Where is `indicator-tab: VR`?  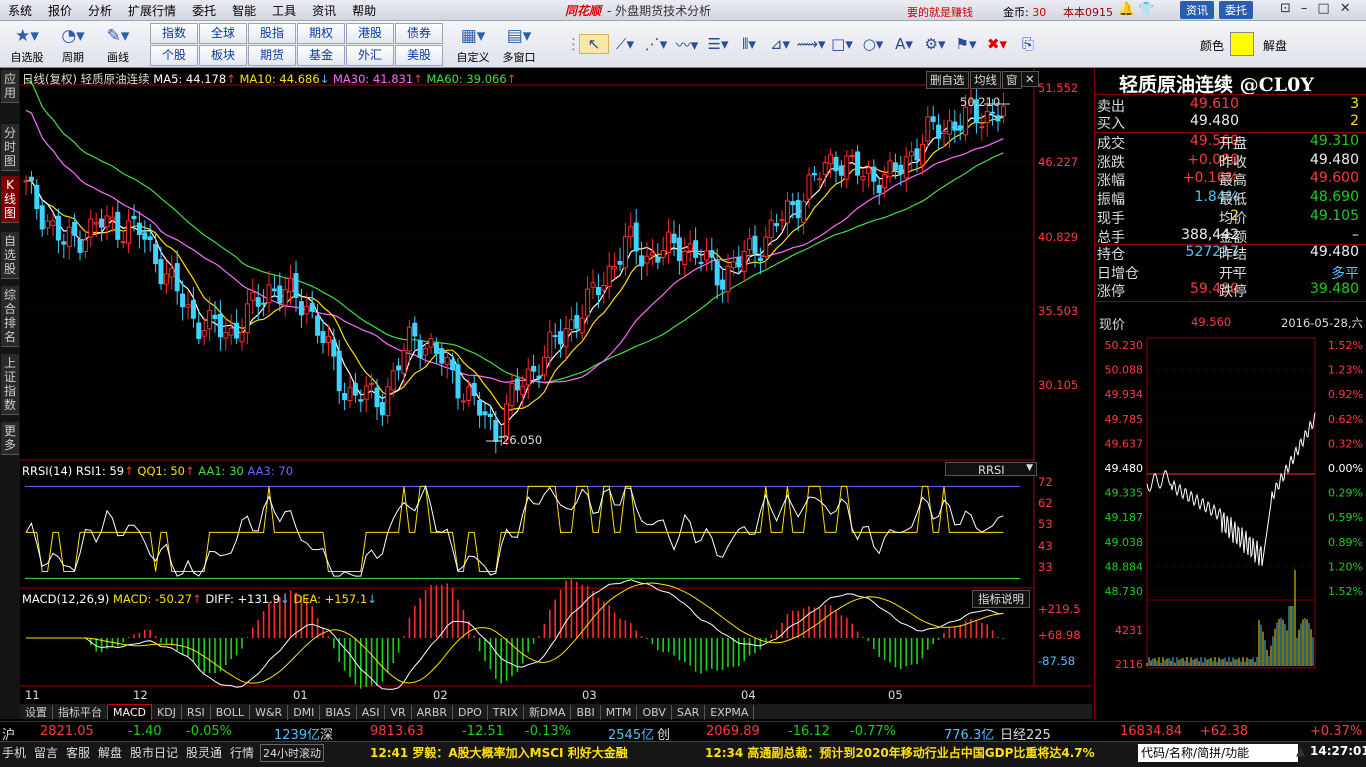 indicator-tab: VR is located at coordinates (398, 712).